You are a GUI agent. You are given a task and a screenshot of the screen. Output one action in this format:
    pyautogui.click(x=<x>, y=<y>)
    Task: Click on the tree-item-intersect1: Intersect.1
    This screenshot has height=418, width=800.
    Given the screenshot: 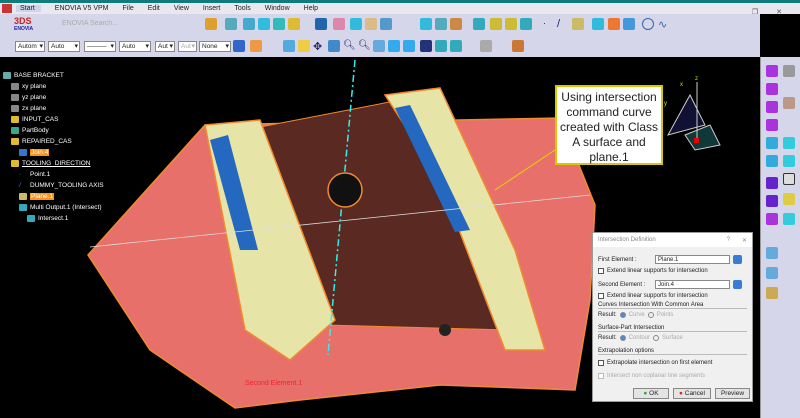 What is the action you would take?
    pyautogui.click(x=47, y=218)
    